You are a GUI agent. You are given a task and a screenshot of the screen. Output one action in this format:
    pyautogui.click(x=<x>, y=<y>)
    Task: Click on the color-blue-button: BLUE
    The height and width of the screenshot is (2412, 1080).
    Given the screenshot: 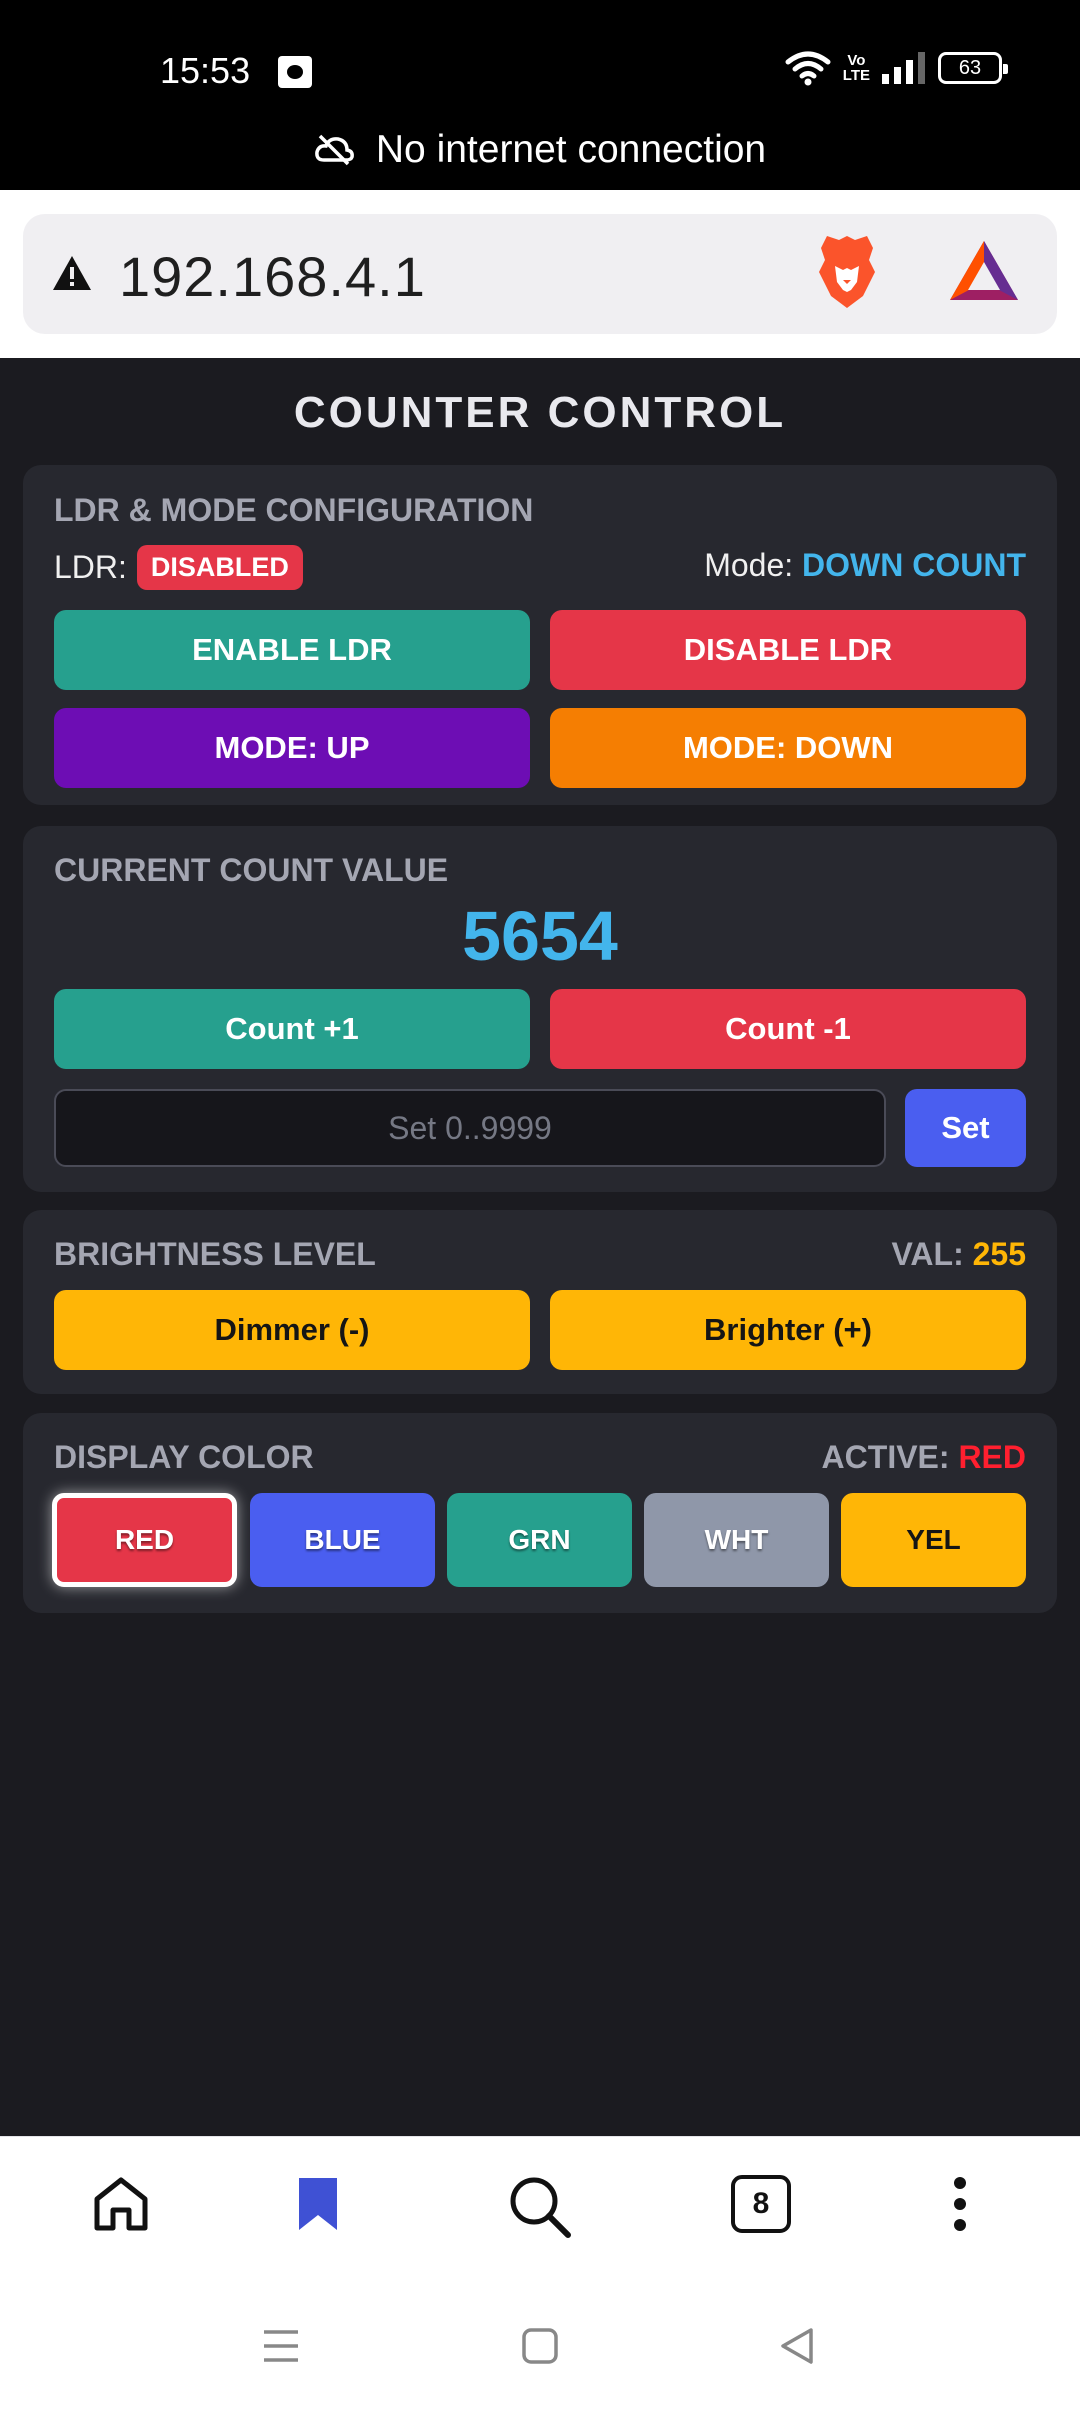 What is the action you would take?
    pyautogui.click(x=342, y=1540)
    